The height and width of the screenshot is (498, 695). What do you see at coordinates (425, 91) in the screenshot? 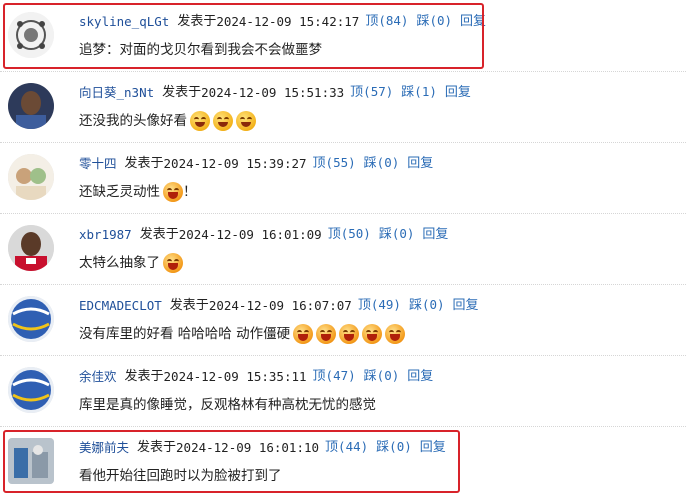
I see `downvote-count: (1)` at bounding box center [425, 91].